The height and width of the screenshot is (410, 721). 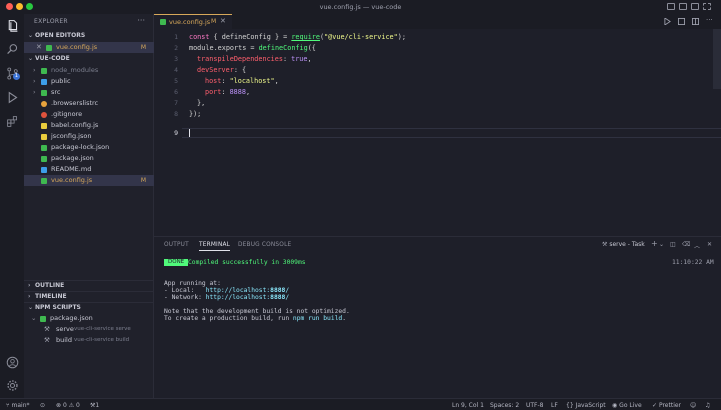 What do you see at coordinates (44, 115) in the screenshot?
I see `git-file-icon` at bounding box center [44, 115].